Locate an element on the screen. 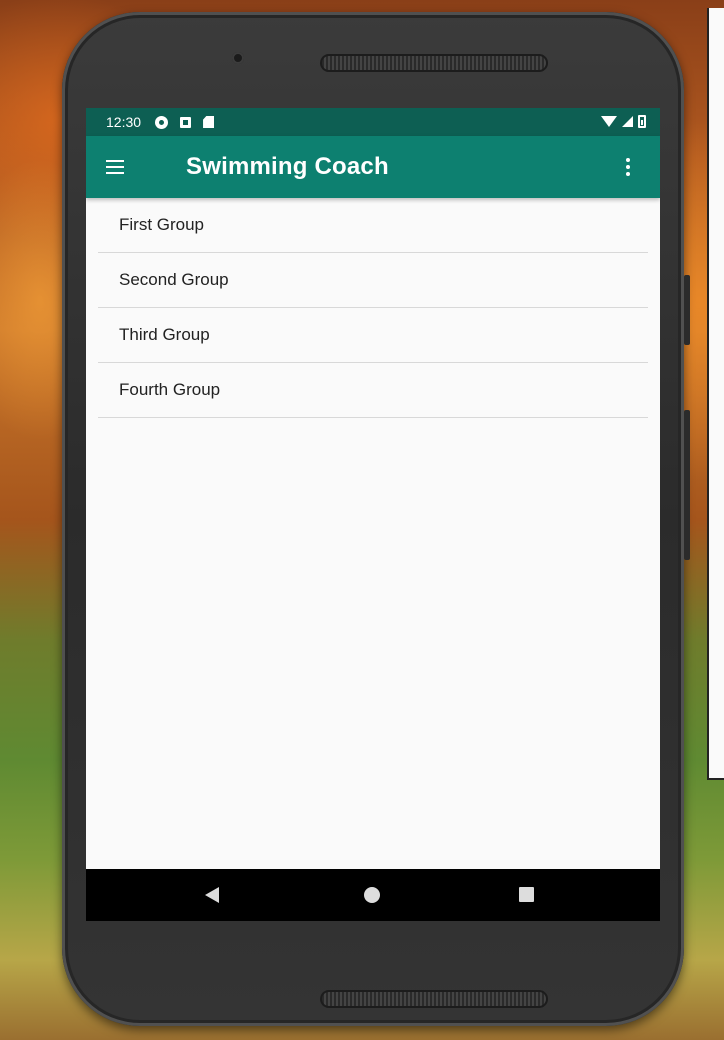  settings-icon is located at coordinates (162, 122).